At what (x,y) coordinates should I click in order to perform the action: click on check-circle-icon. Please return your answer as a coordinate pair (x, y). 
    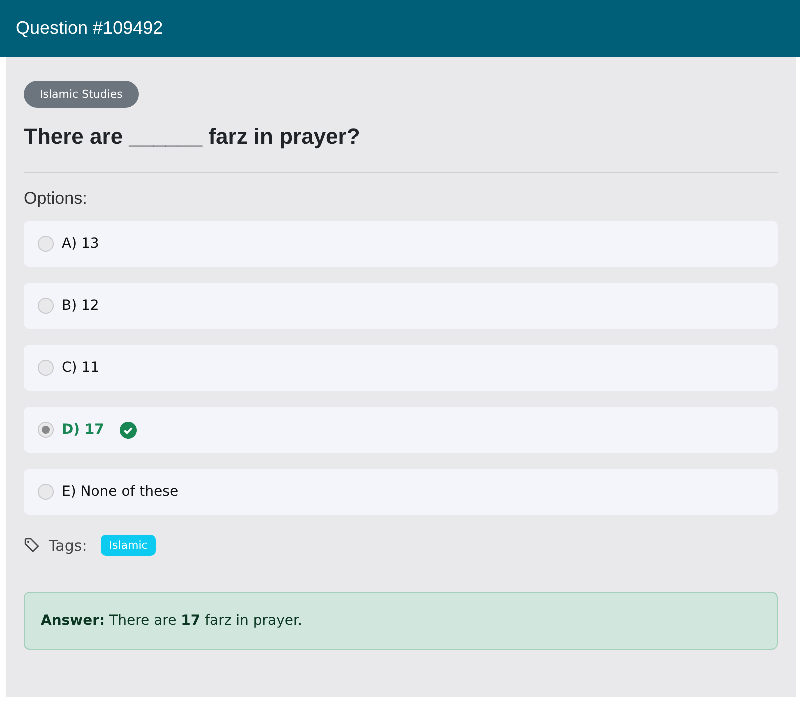
    Looking at the image, I should click on (129, 430).